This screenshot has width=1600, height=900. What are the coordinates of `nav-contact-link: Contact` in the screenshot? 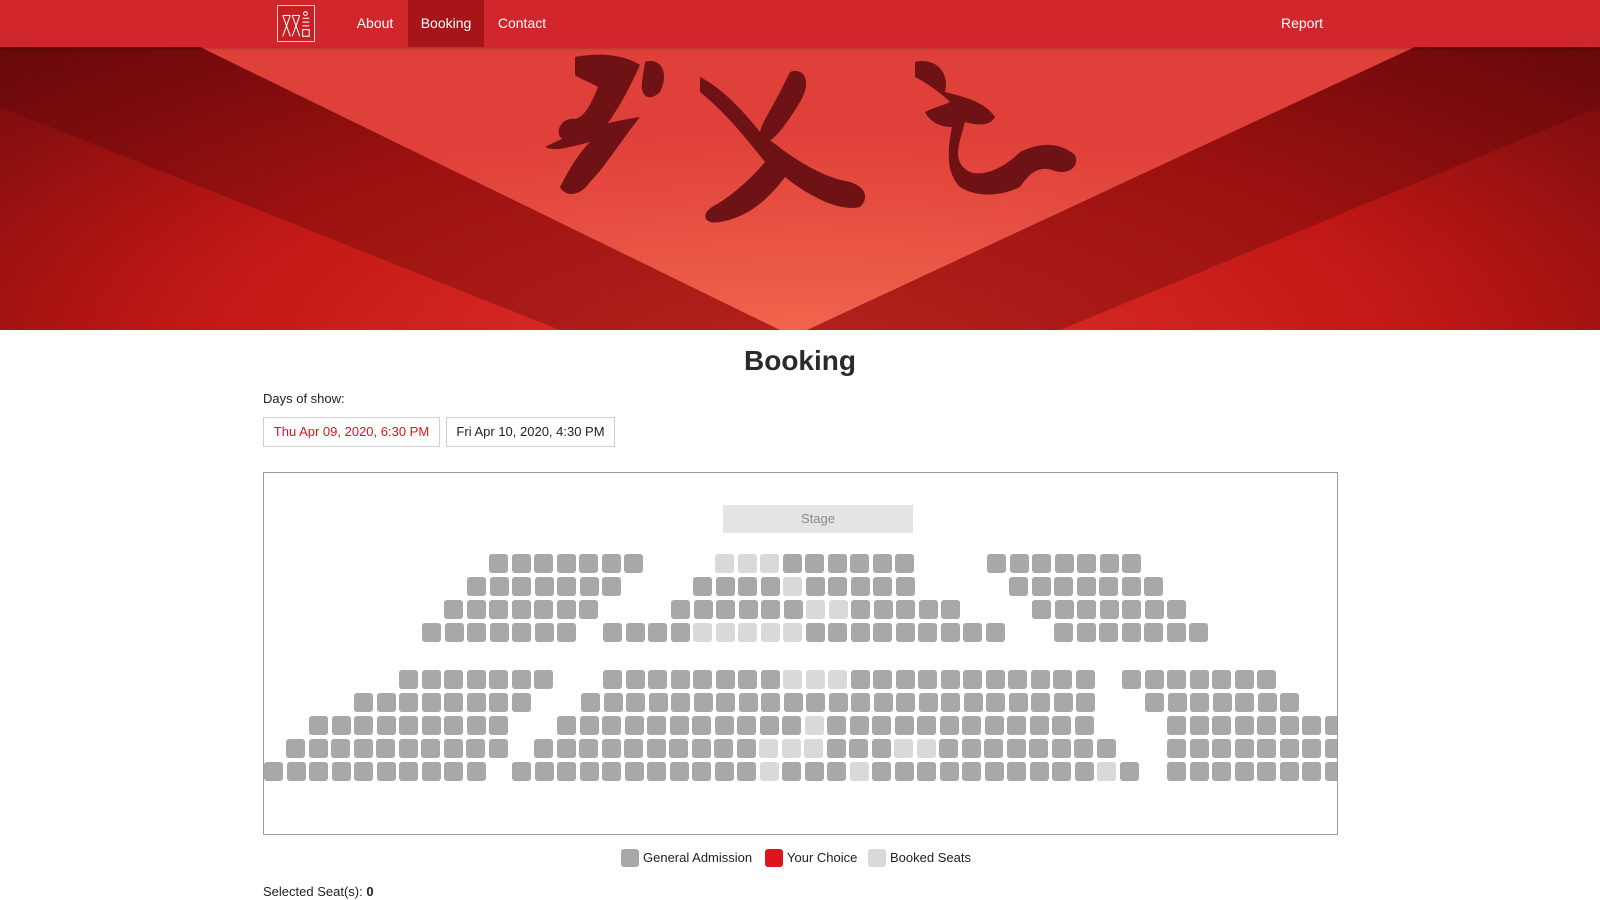 It's located at (522, 23).